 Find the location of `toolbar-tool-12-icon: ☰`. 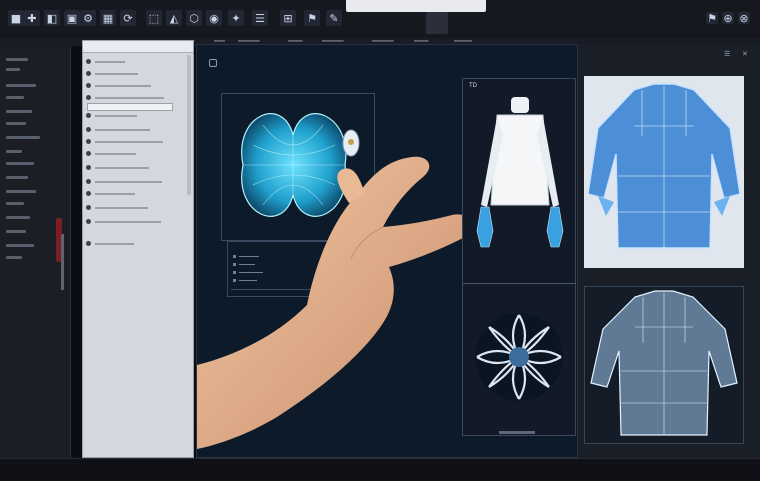

toolbar-tool-12-icon: ☰ is located at coordinates (260, 18).